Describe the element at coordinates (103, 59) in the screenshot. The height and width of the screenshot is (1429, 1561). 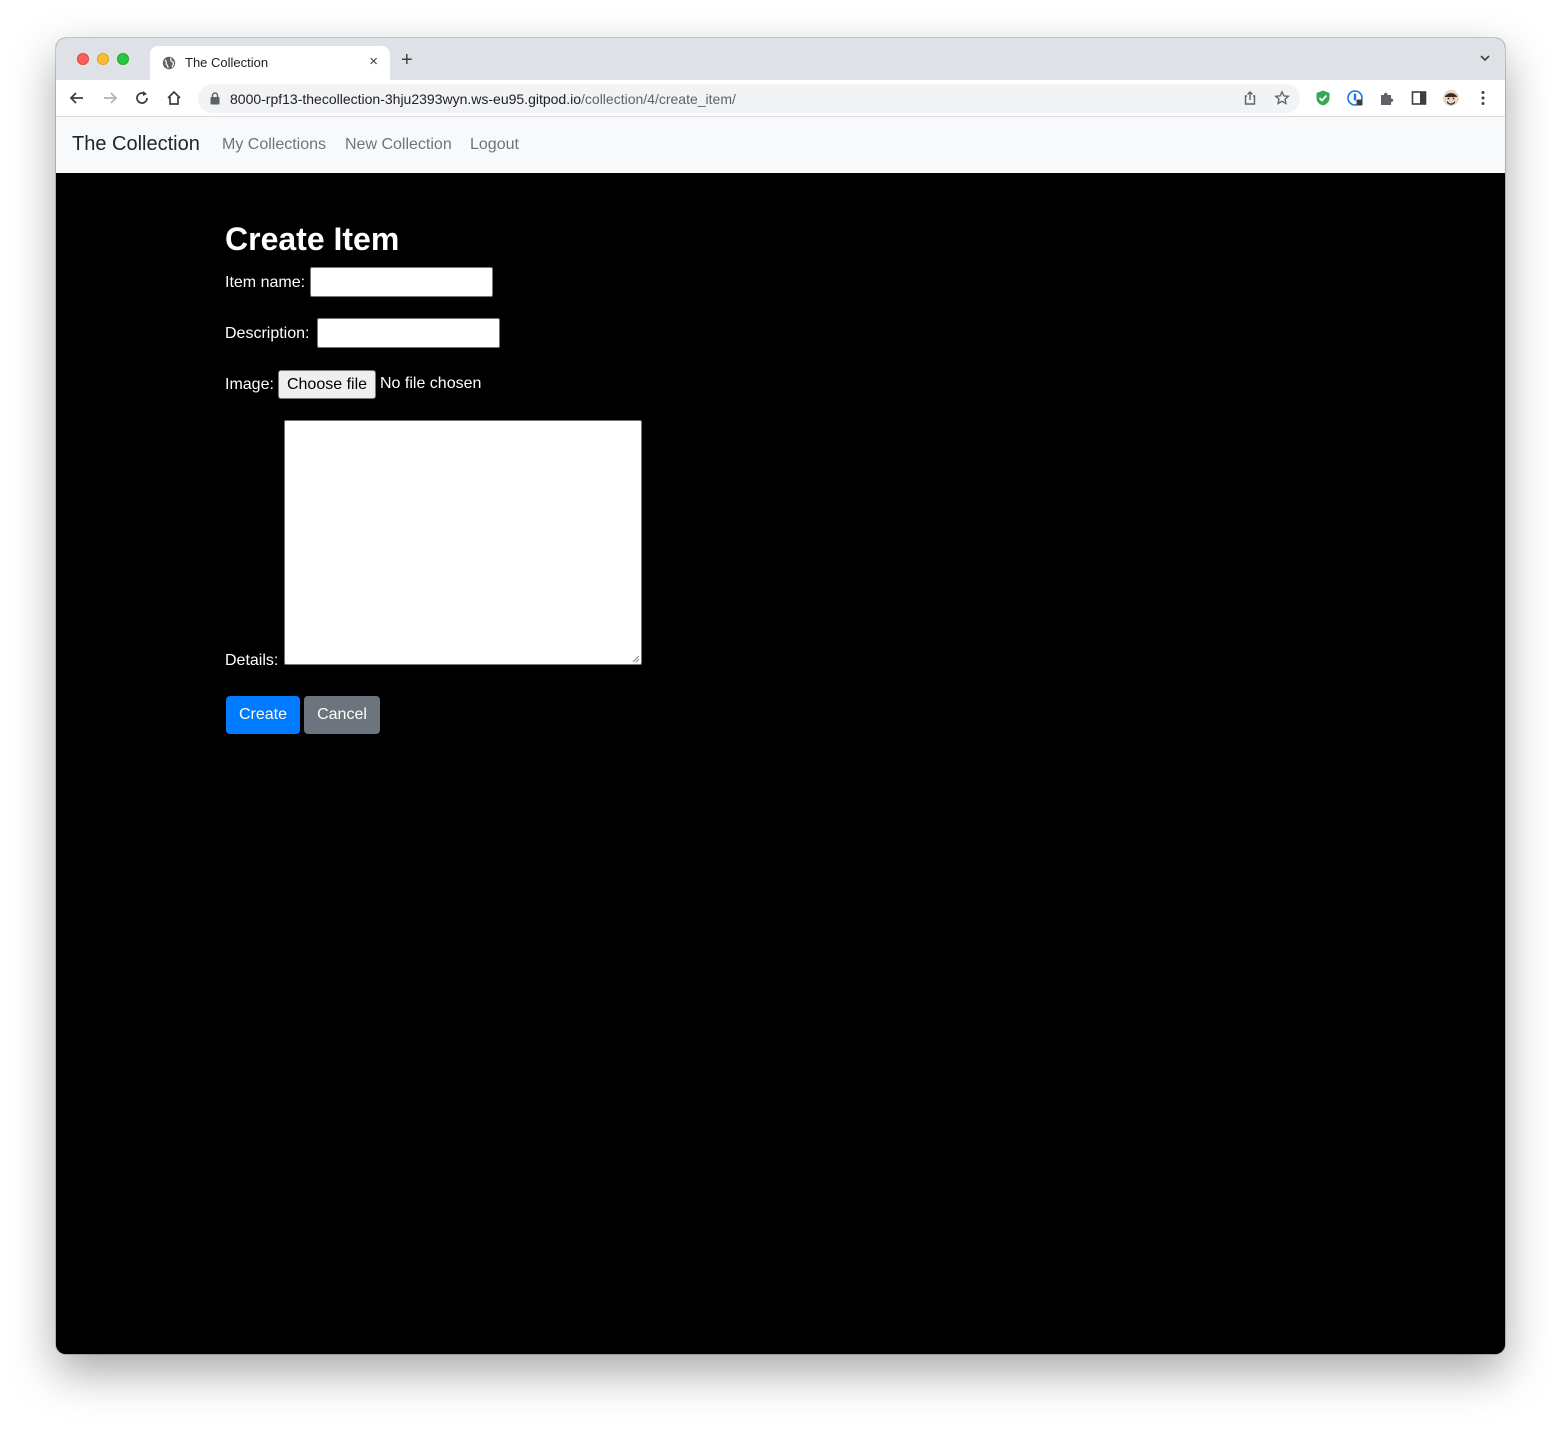
I see `minimize-window-button` at that location.